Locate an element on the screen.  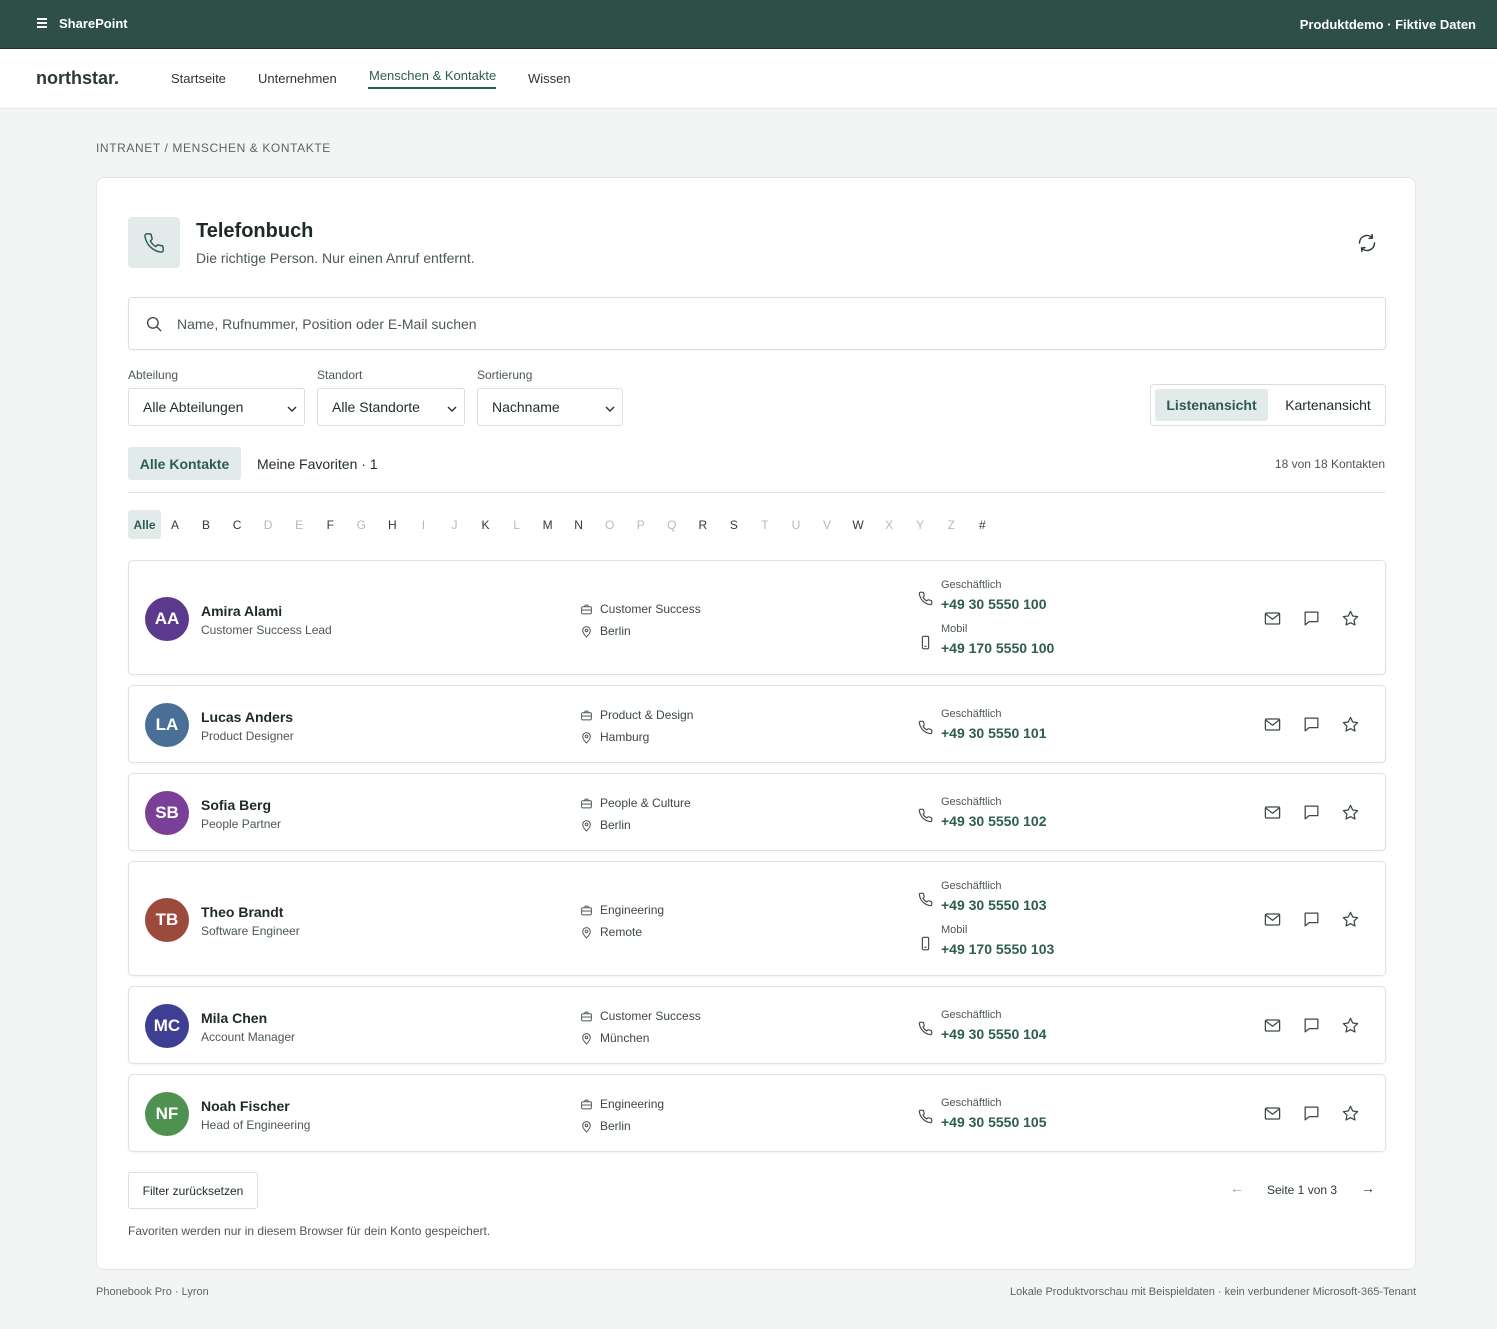
nav-startseite: Startseite is located at coordinates (198, 78).